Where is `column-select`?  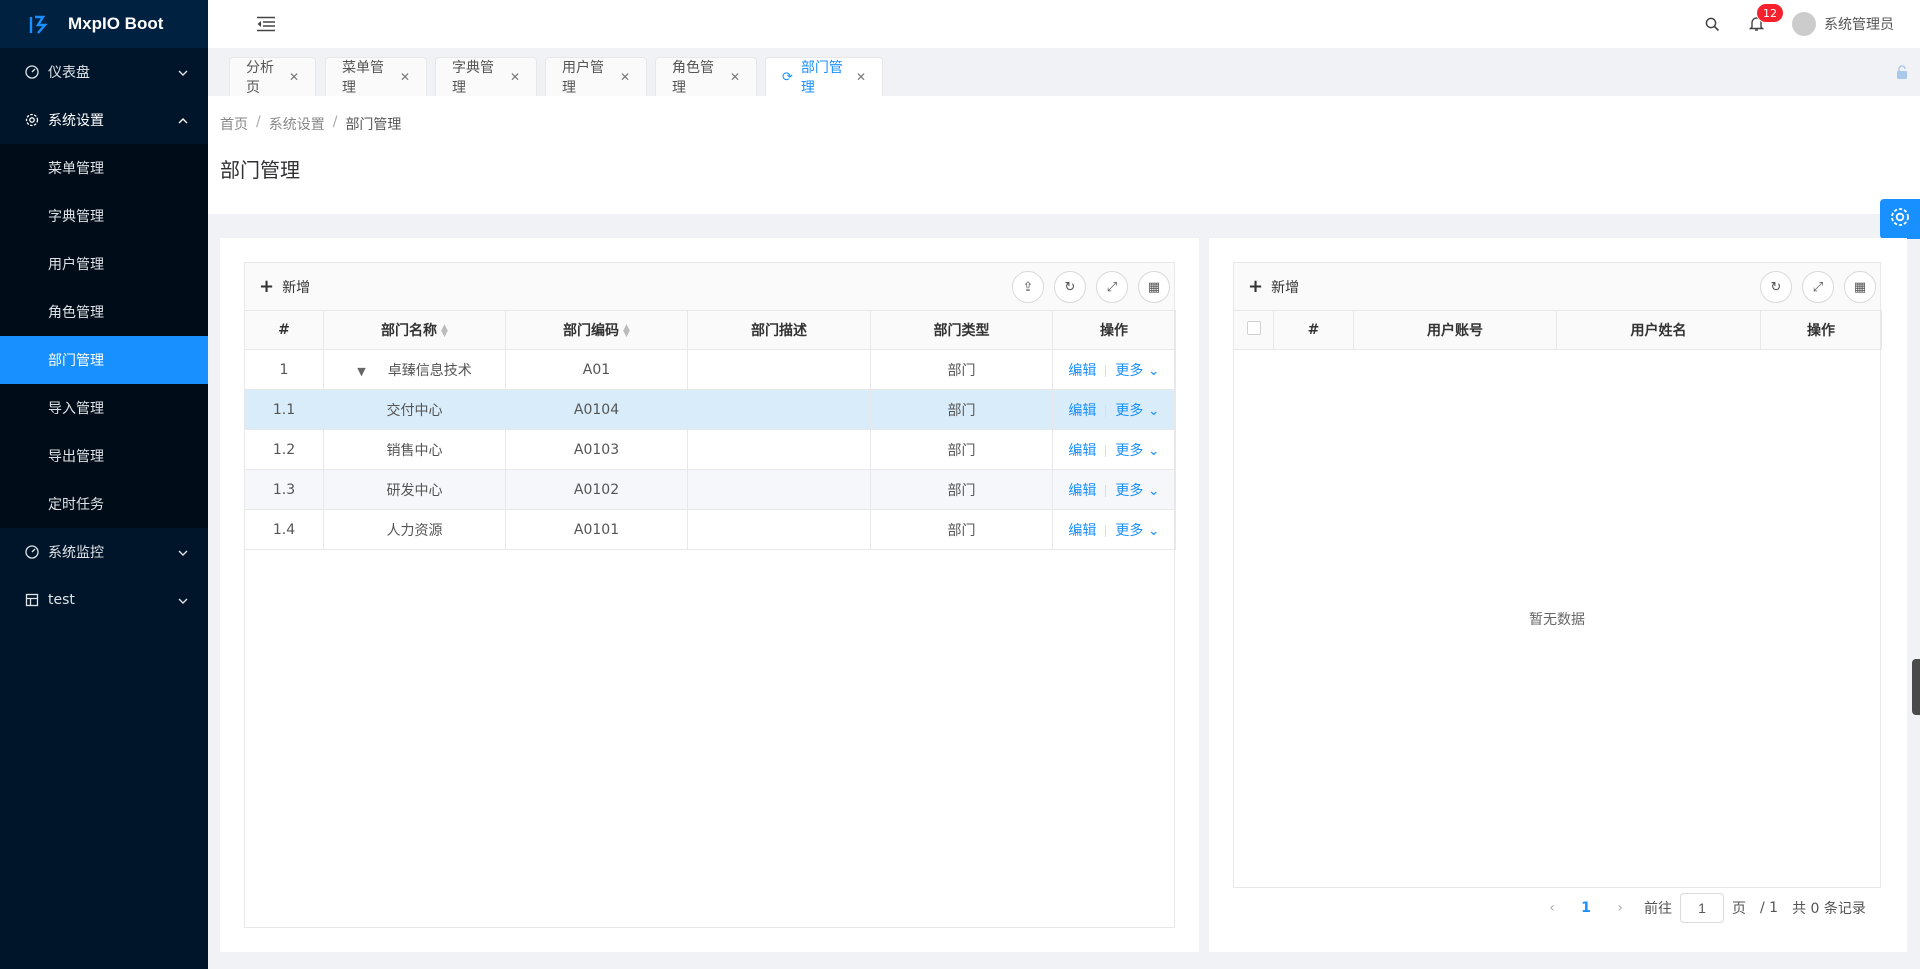 column-select is located at coordinates (1253, 330).